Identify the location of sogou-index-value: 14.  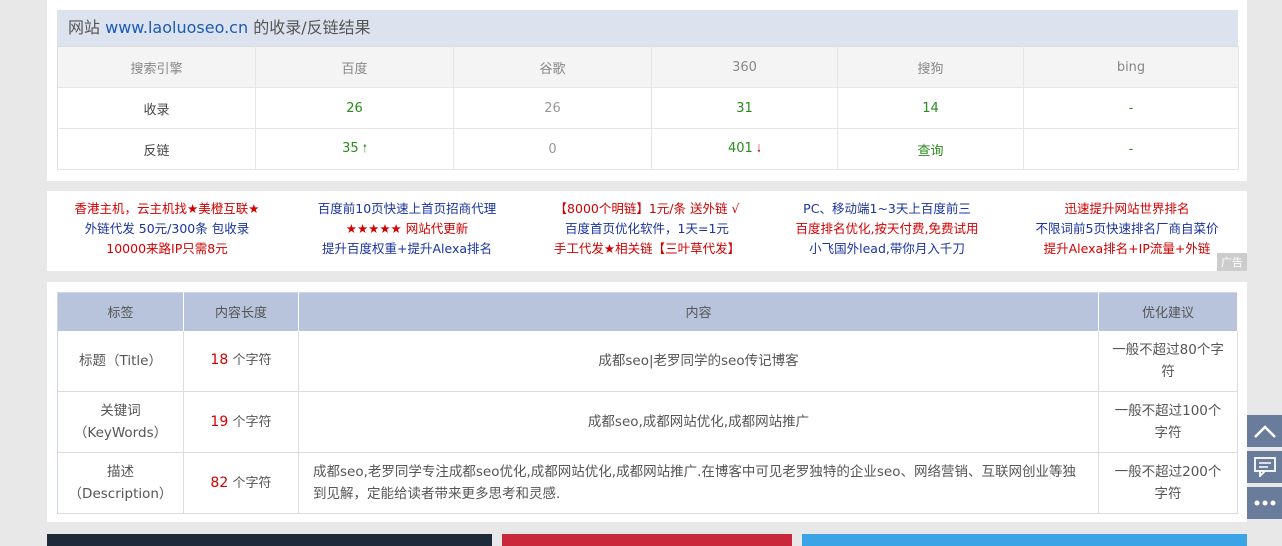
(930, 108).